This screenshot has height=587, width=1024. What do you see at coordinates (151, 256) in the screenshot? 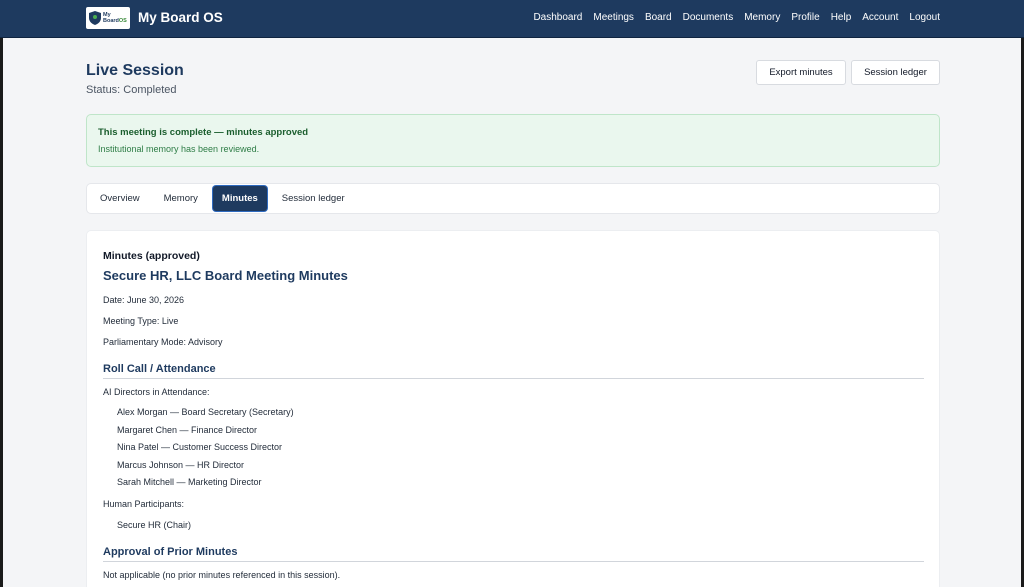
I see `minutes-section-label: Minutes (approved)` at bounding box center [151, 256].